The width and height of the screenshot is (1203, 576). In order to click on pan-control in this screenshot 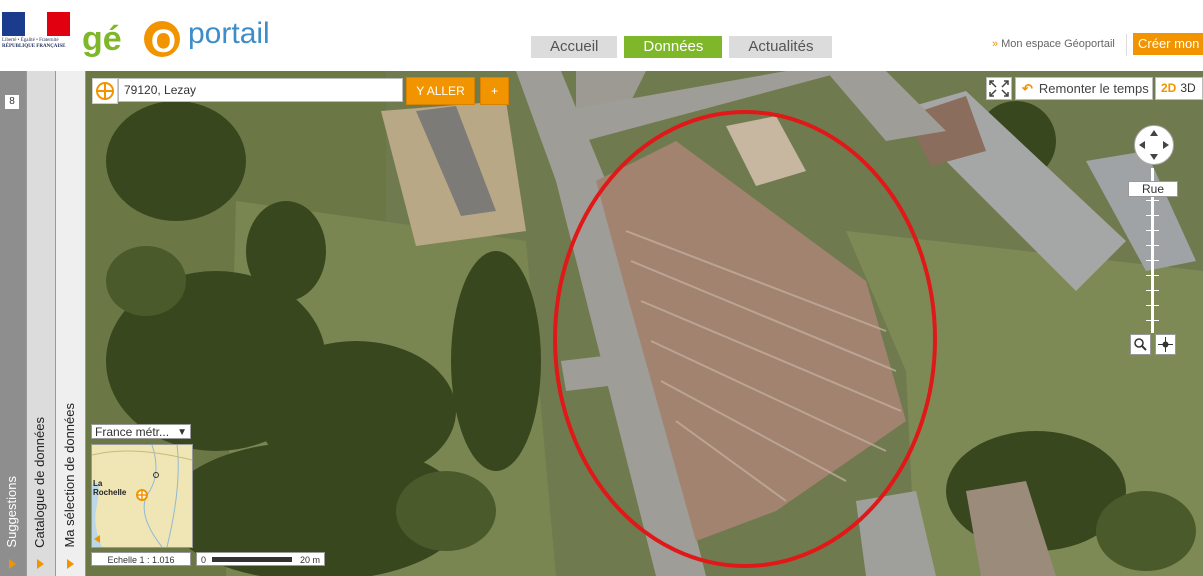, I will do `click(1154, 145)`.